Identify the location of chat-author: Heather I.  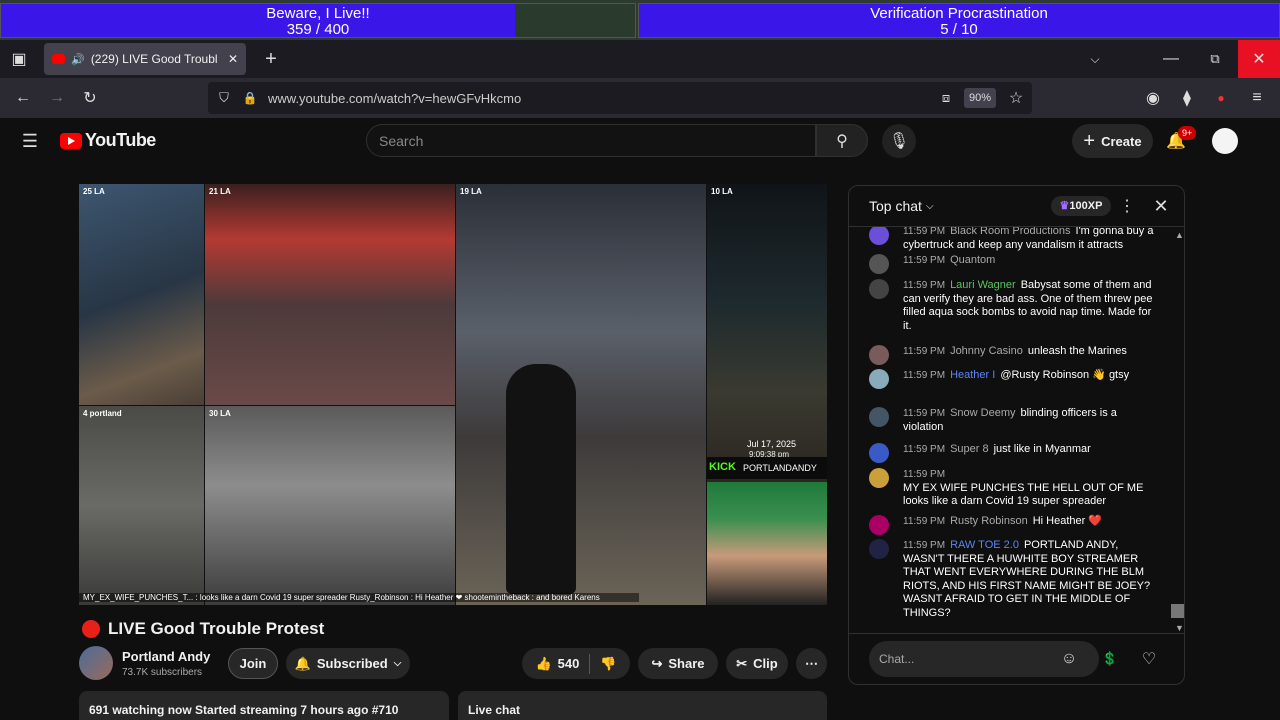
(972, 375).